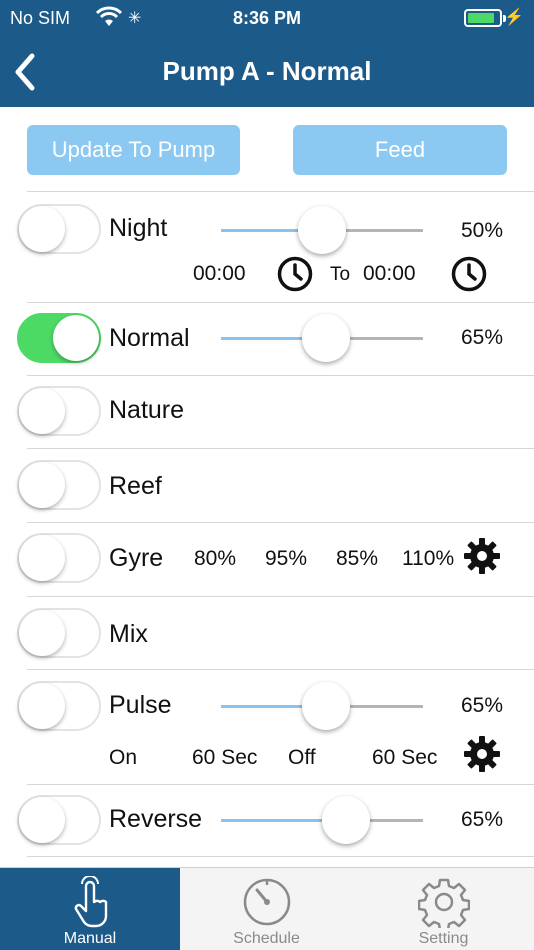 Image resolution: width=534 pixels, height=950 pixels. What do you see at coordinates (295, 274) in the screenshot?
I see `from-clock-icon` at bounding box center [295, 274].